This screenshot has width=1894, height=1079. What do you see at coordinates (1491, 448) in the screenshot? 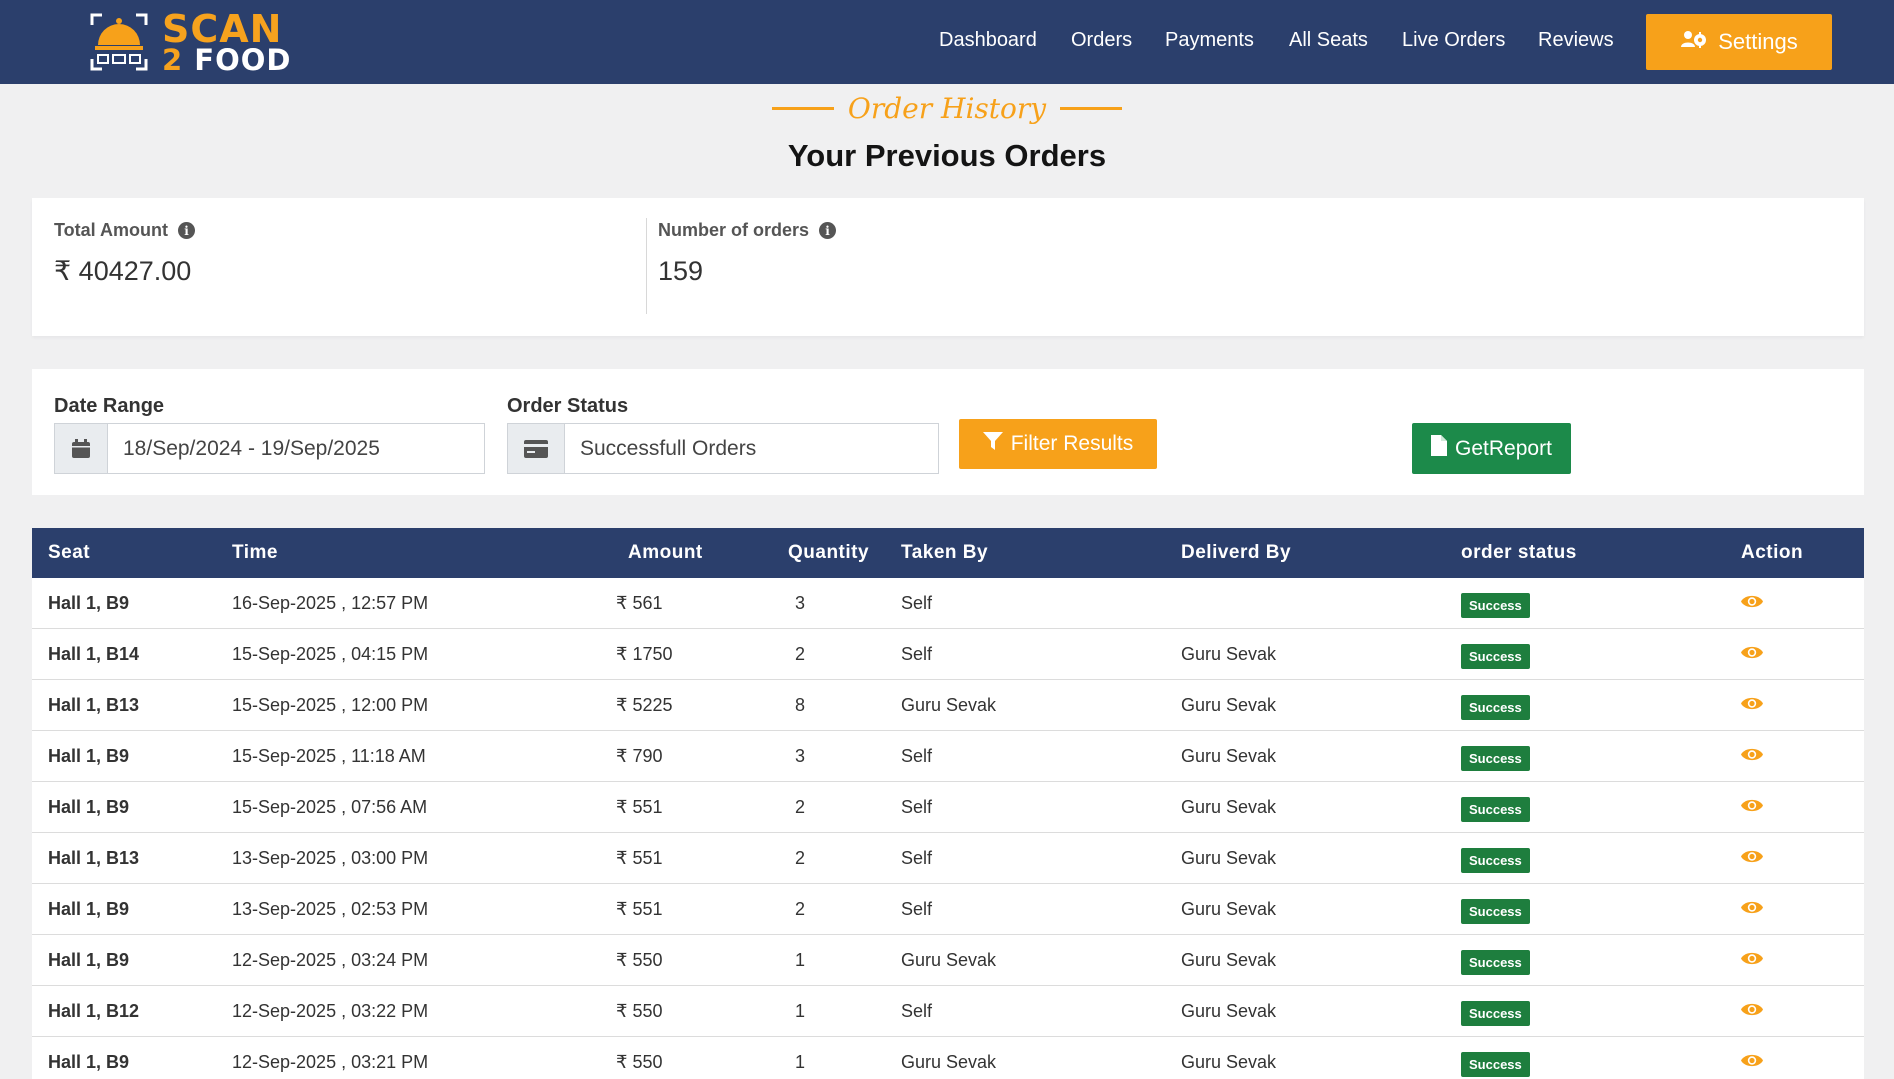
I see `get-report-button: GetReport` at bounding box center [1491, 448].